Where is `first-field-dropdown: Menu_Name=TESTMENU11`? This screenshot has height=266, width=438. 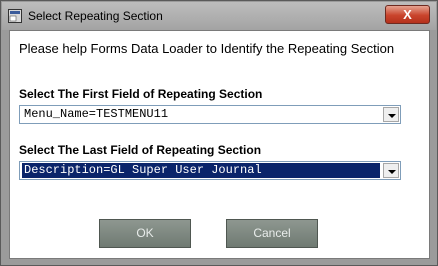 first-field-dropdown: Menu_Name=TESTMENU11 is located at coordinates (210, 114).